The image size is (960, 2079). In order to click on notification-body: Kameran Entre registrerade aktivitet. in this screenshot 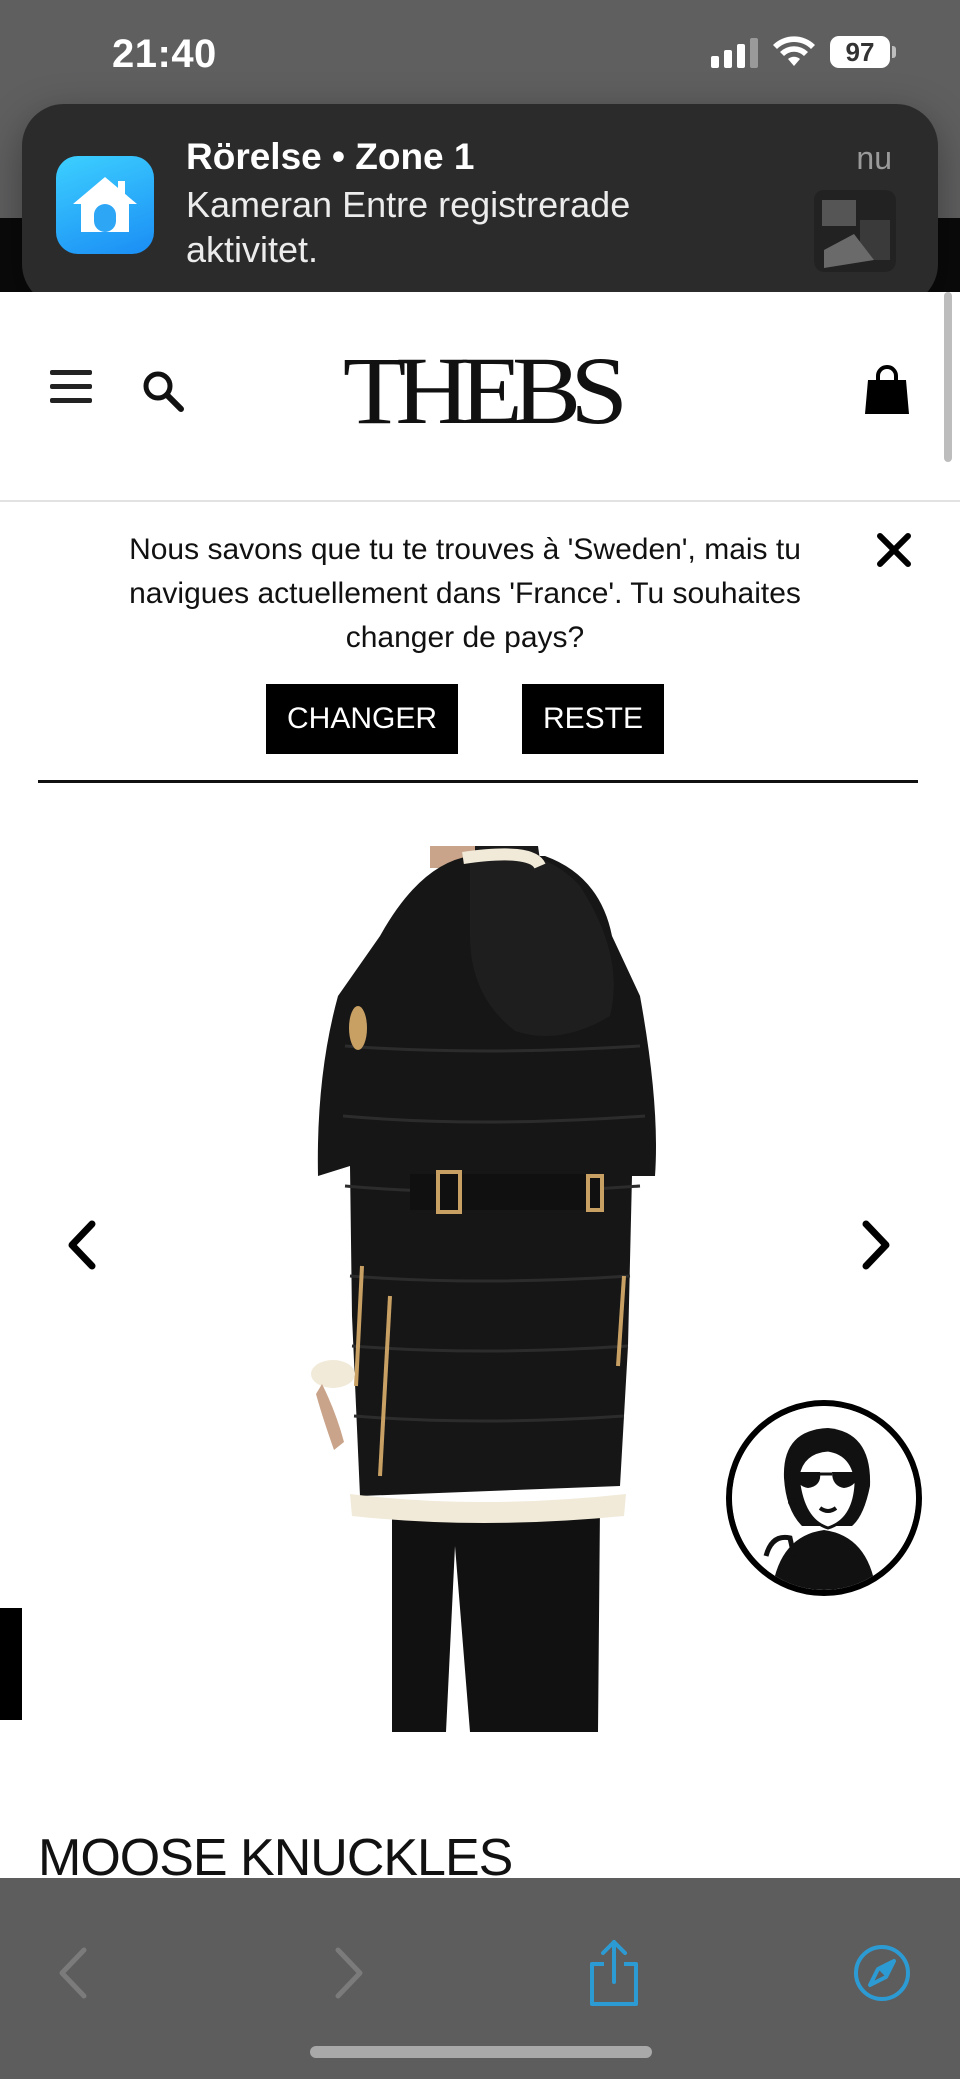, I will do `click(408, 227)`.